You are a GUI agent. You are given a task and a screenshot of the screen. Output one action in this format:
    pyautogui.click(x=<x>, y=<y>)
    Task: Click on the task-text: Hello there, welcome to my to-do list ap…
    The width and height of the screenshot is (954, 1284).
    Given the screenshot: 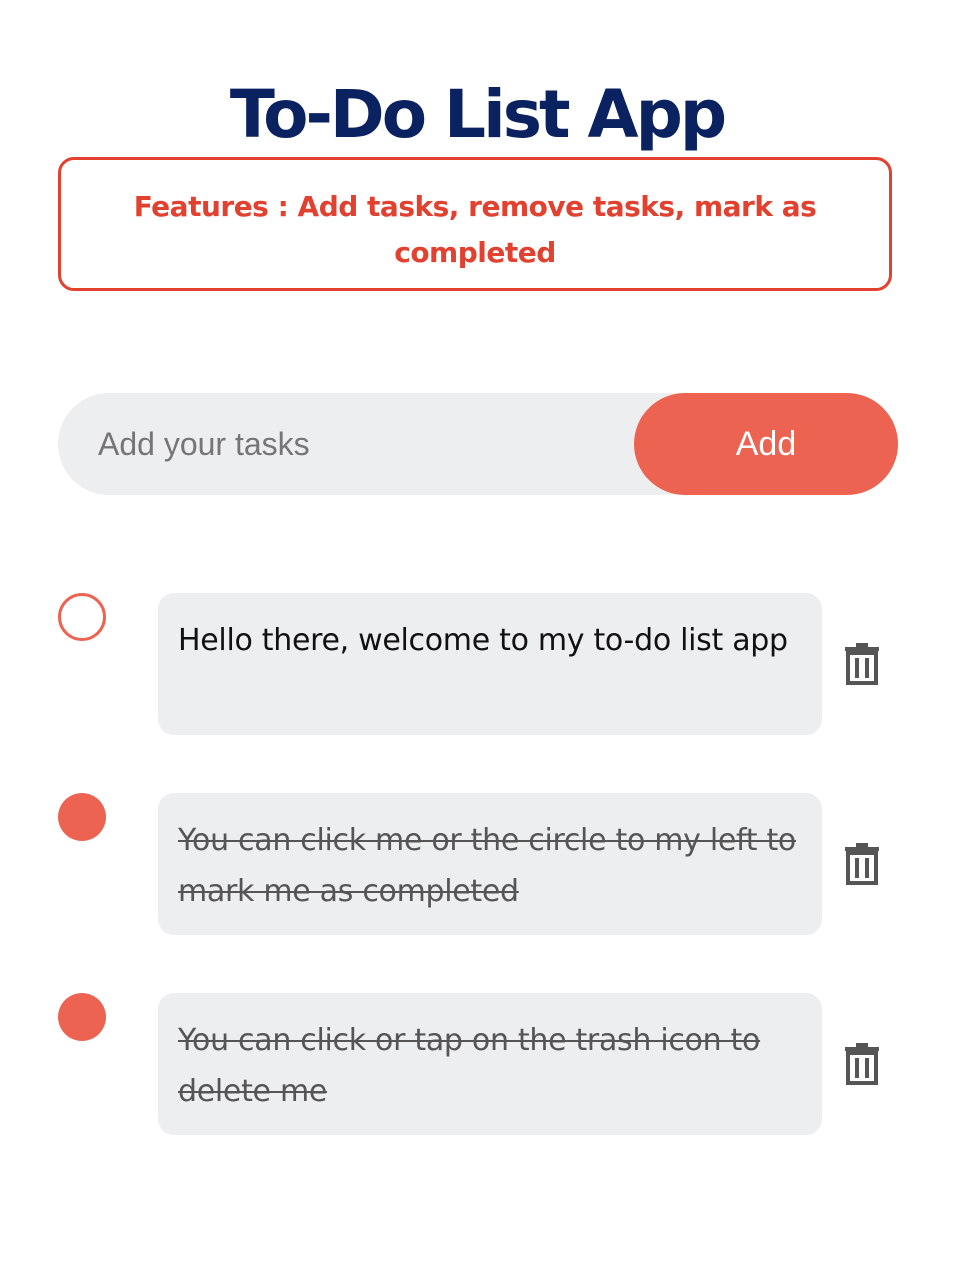 What is the action you would take?
    pyautogui.click(x=490, y=664)
    